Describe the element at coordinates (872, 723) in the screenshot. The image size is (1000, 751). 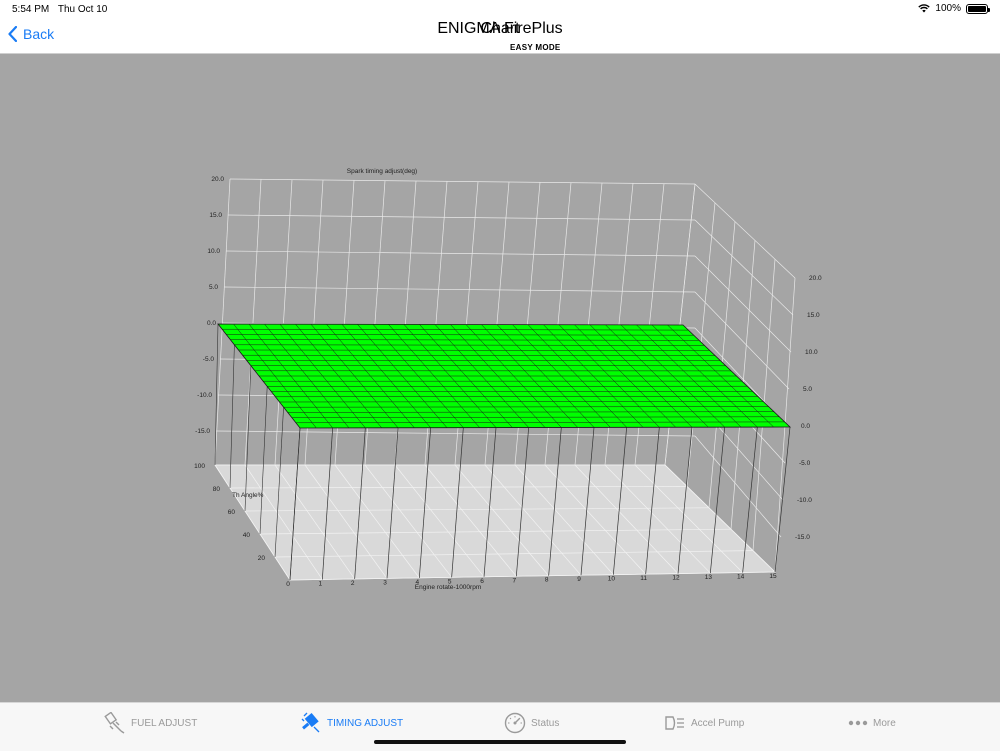
I see `tab-more: More` at that location.